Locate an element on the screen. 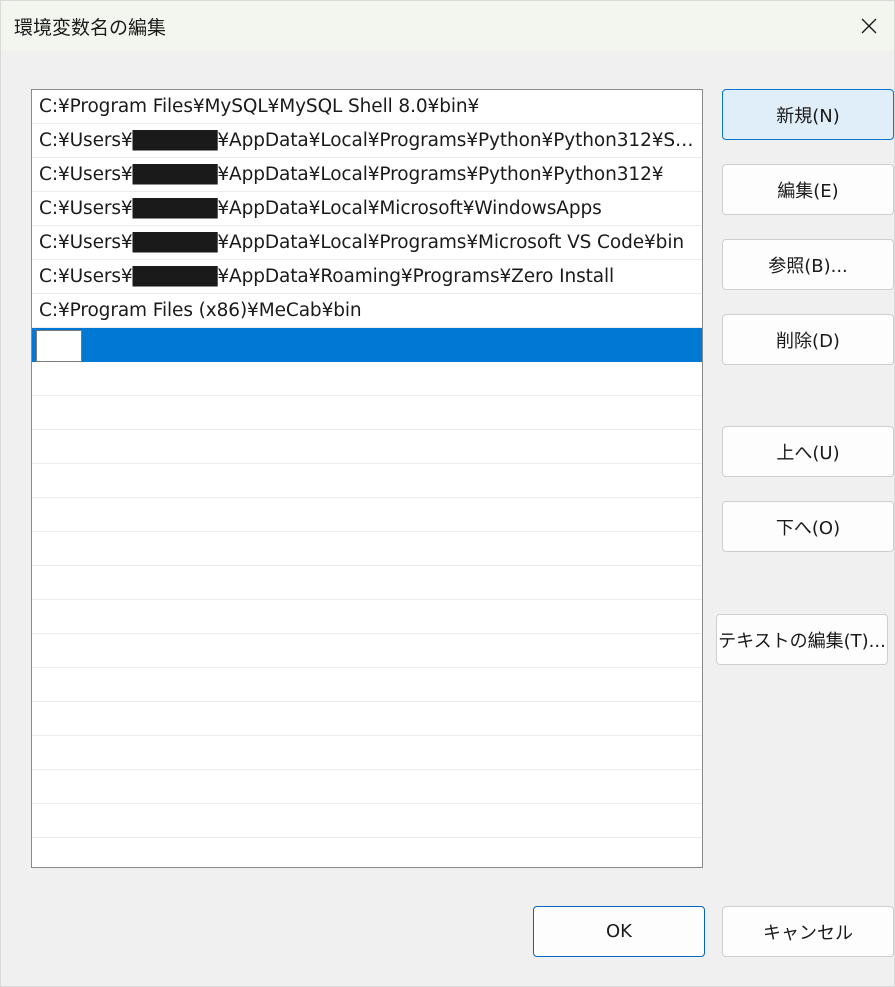 Image resolution: width=895 pixels, height=987 pixels. inline-edit-input is located at coordinates (59, 346).